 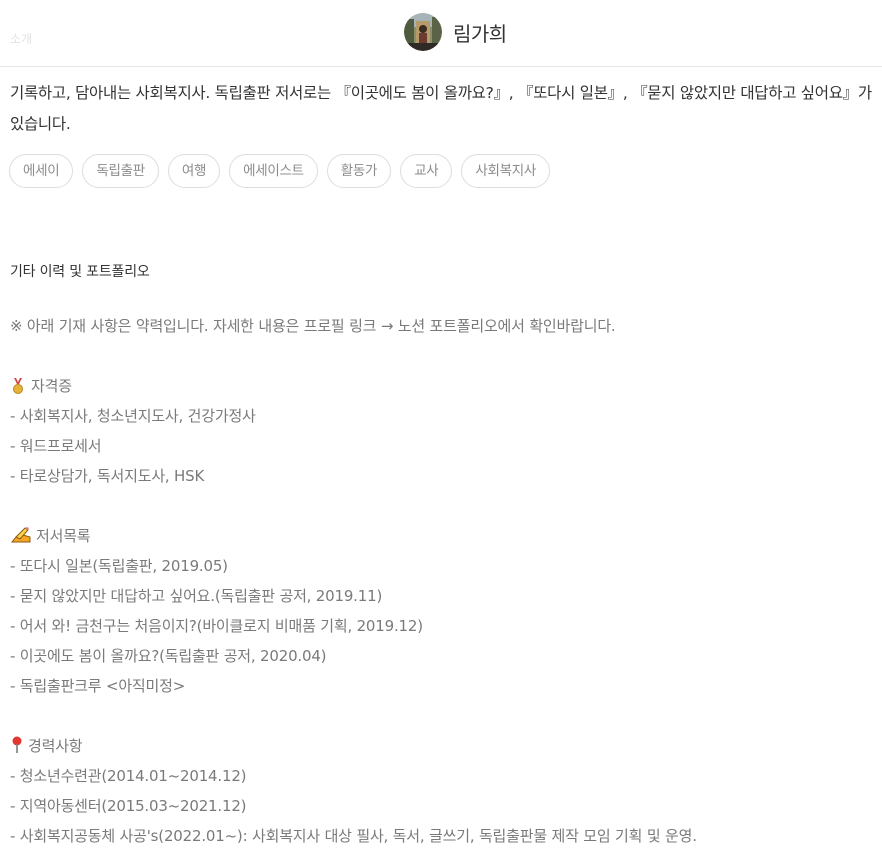 What do you see at coordinates (505, 171) in the screenshot?
I see `tag-social-worker: 사회복지사` at bounding box center [505, 171].